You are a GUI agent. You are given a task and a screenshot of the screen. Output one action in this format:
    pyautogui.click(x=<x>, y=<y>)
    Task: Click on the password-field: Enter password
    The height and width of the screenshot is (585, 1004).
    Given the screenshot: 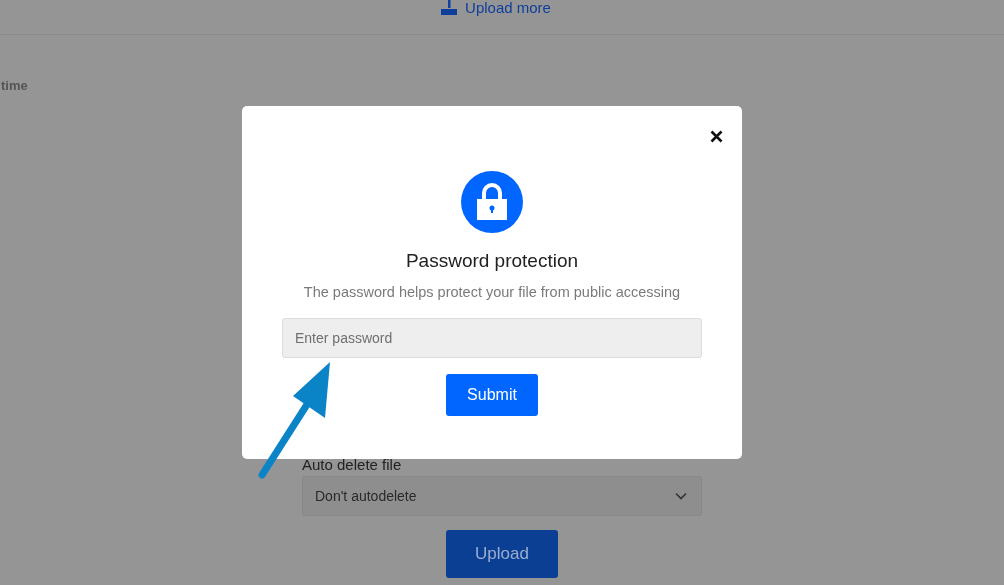 What is the action you would take?
    pyautogui.click(x=492, y=338)
    